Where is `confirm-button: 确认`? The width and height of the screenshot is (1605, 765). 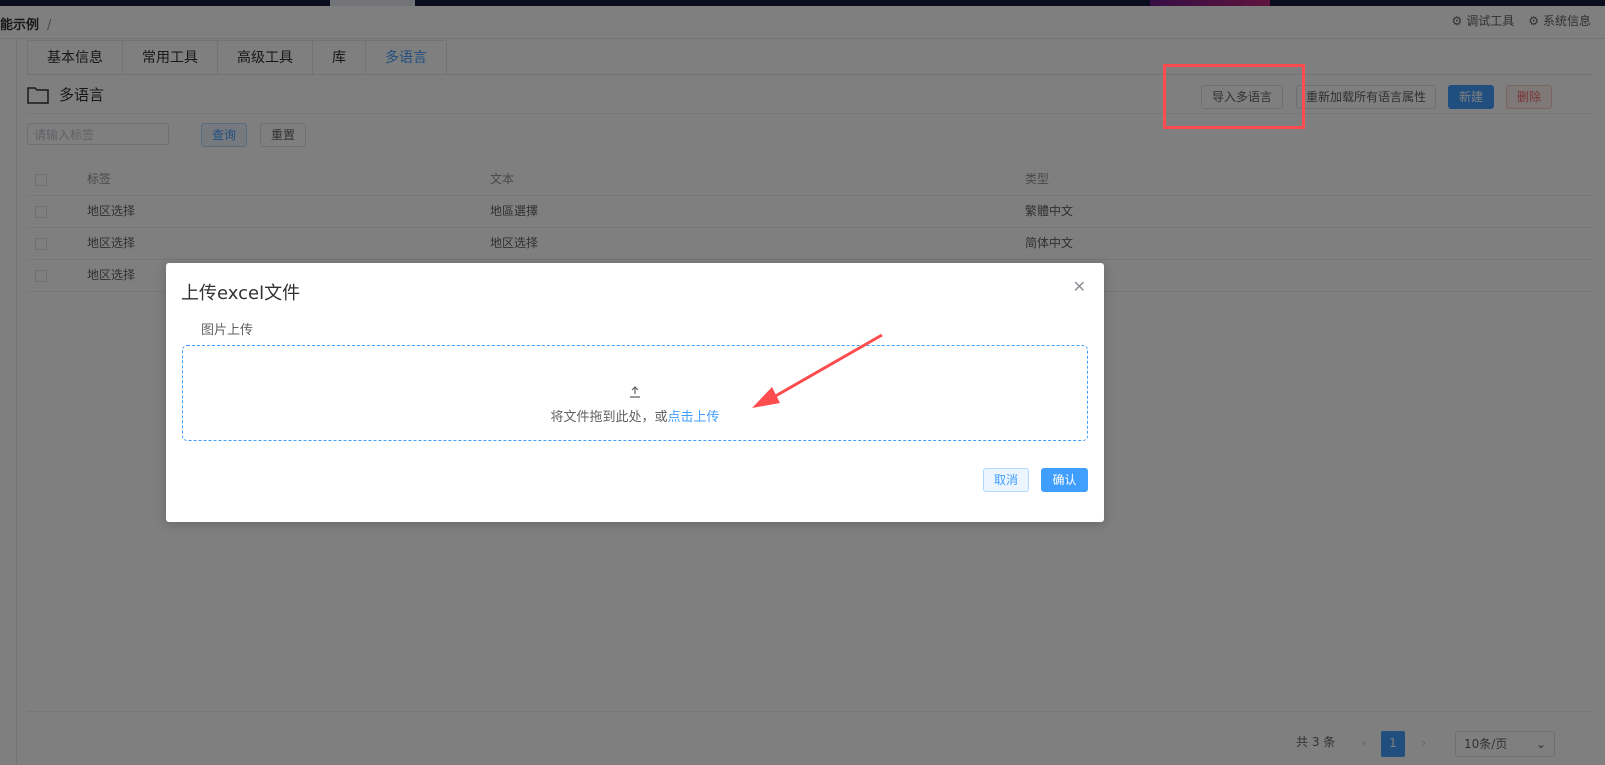
confirm-button: 确认 is located at coordinates (1064, 480).